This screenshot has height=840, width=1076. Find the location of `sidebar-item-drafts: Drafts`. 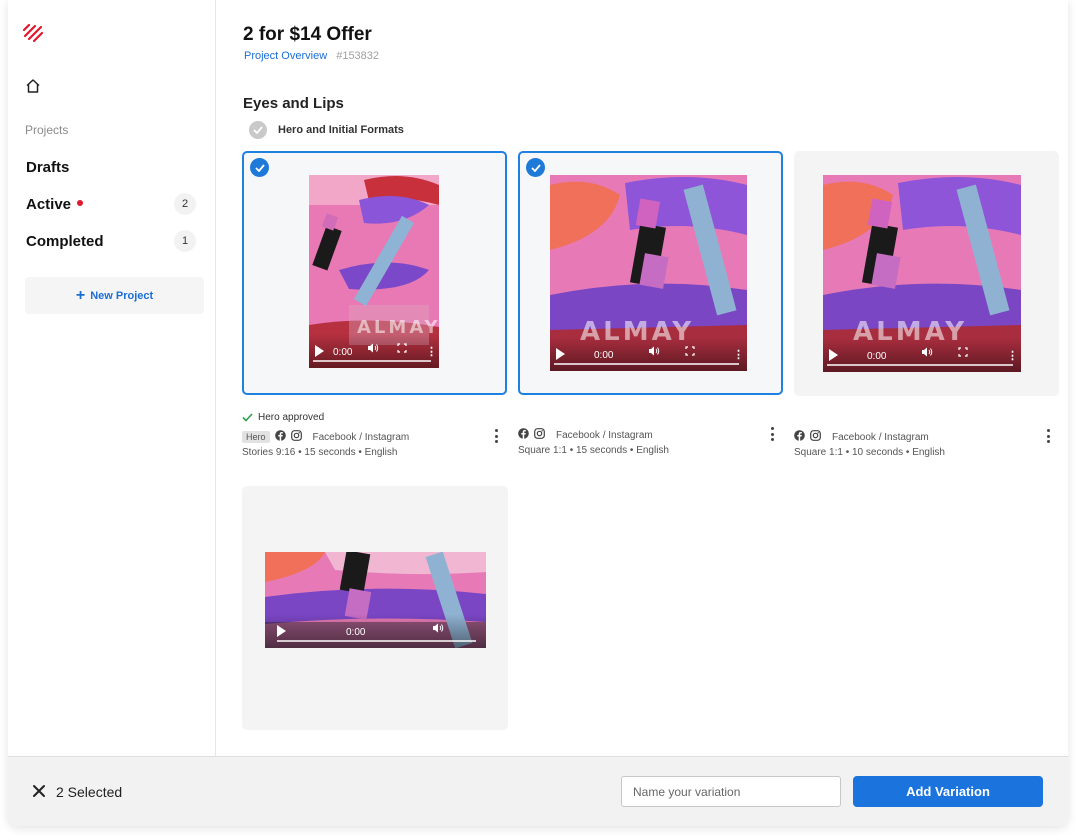

sidebar-item-drafts: Drafts is located at coordinates (47, 167).